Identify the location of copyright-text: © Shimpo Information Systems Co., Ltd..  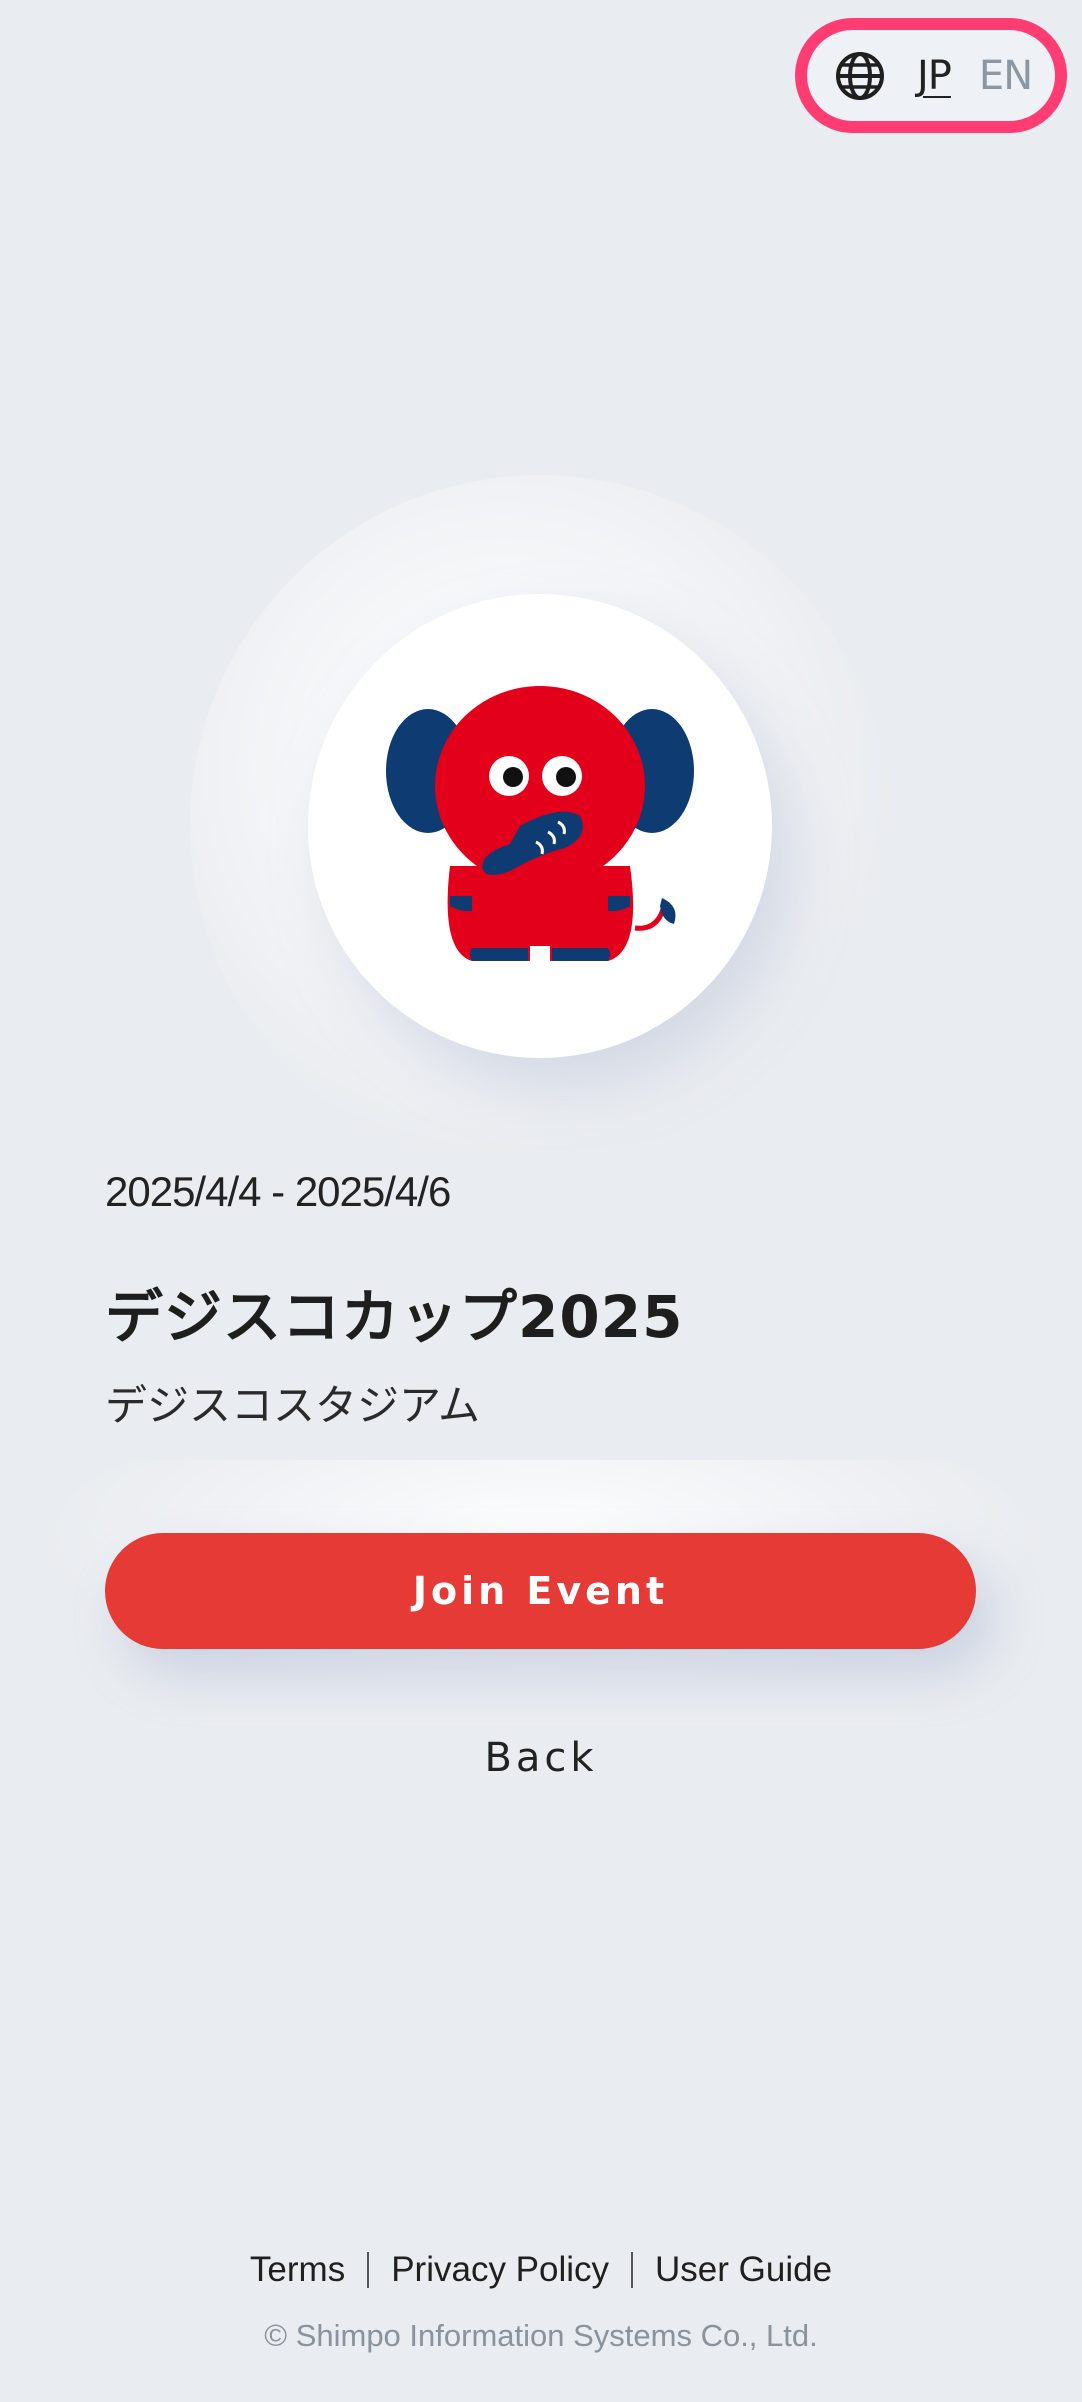
(541, 2335).